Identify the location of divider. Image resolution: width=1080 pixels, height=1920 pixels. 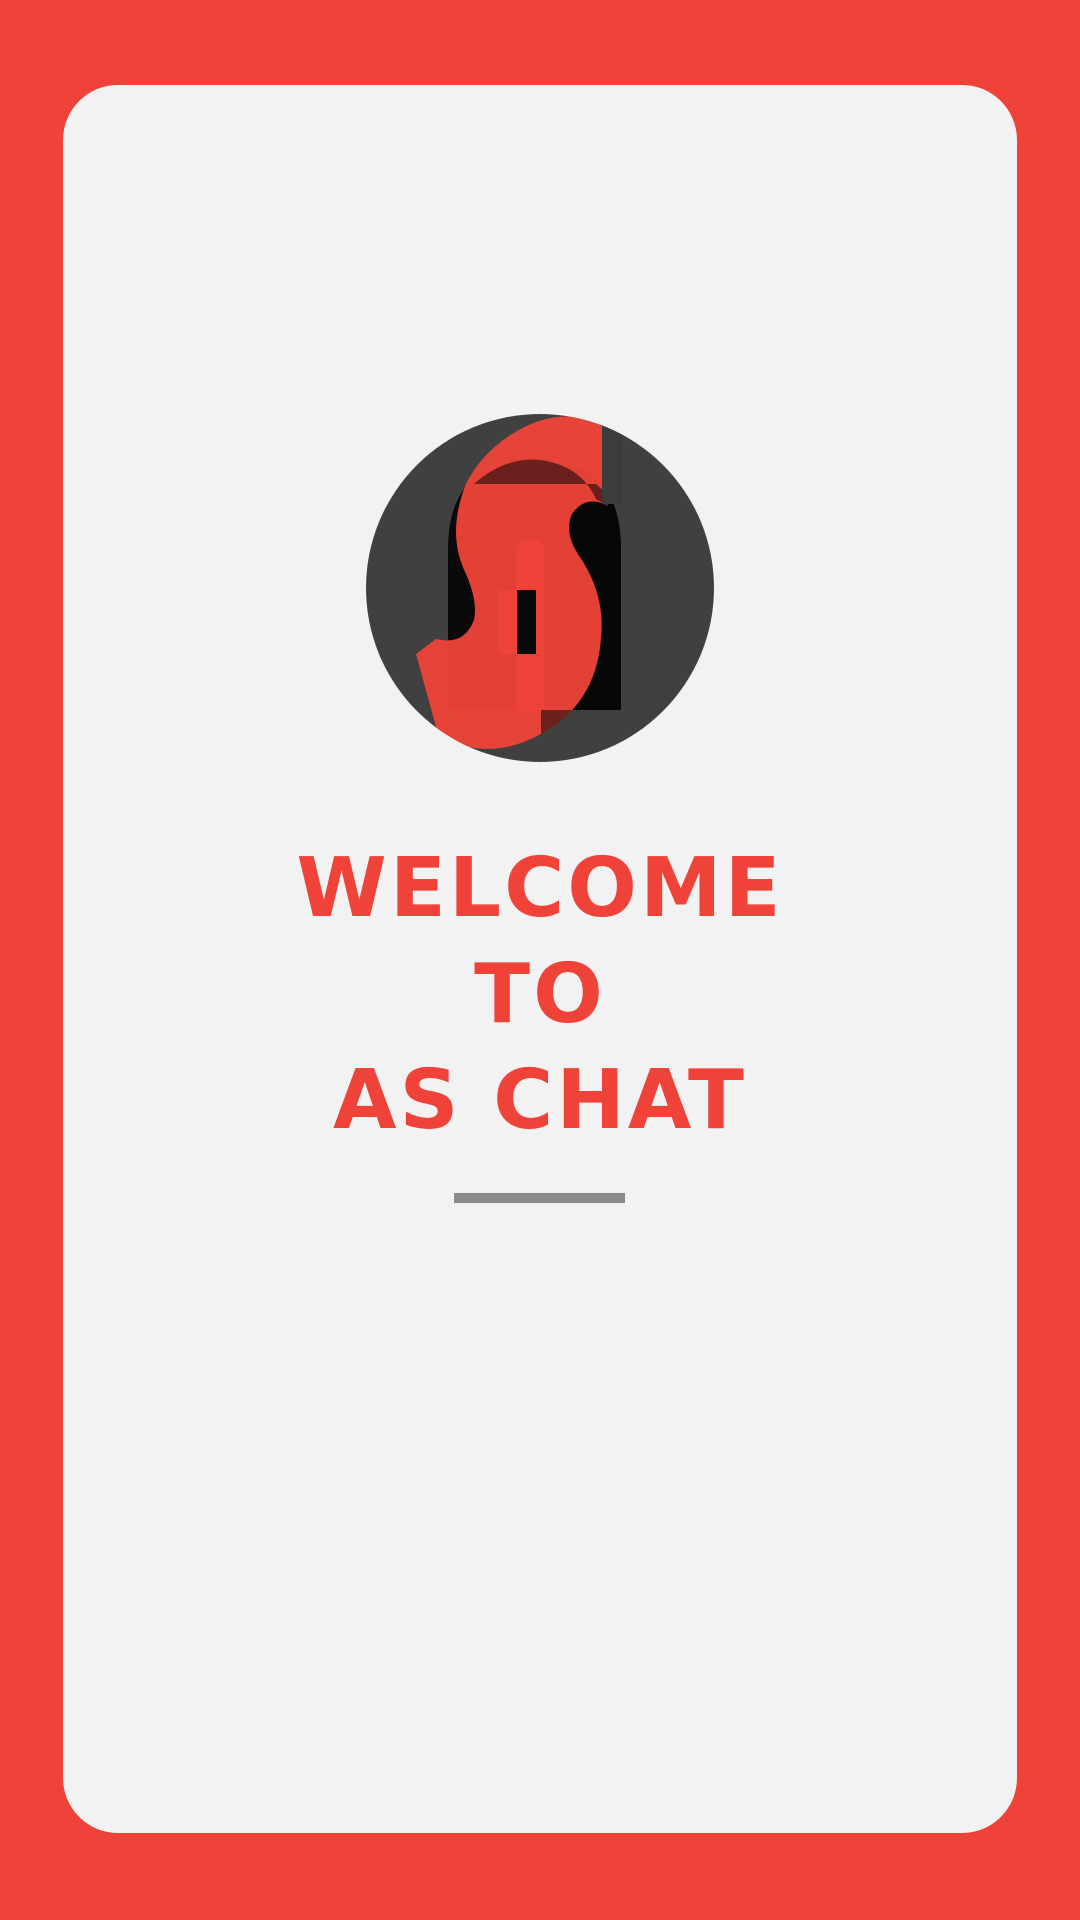
(539, 1198).